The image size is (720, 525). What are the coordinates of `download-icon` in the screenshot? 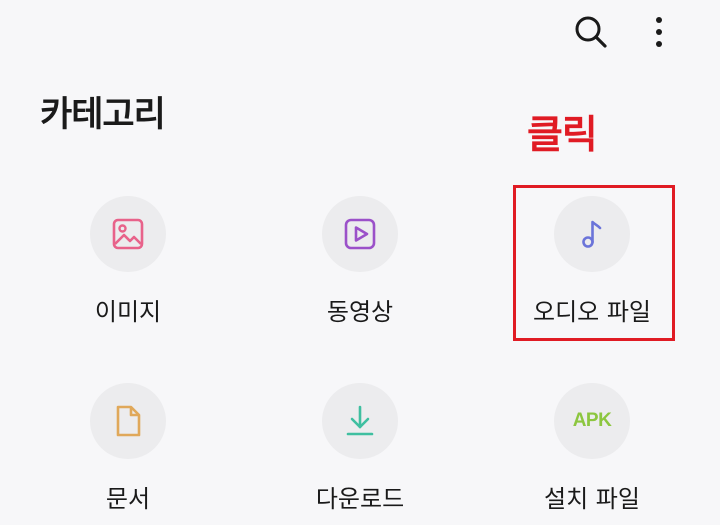 It's located at (360, 420).